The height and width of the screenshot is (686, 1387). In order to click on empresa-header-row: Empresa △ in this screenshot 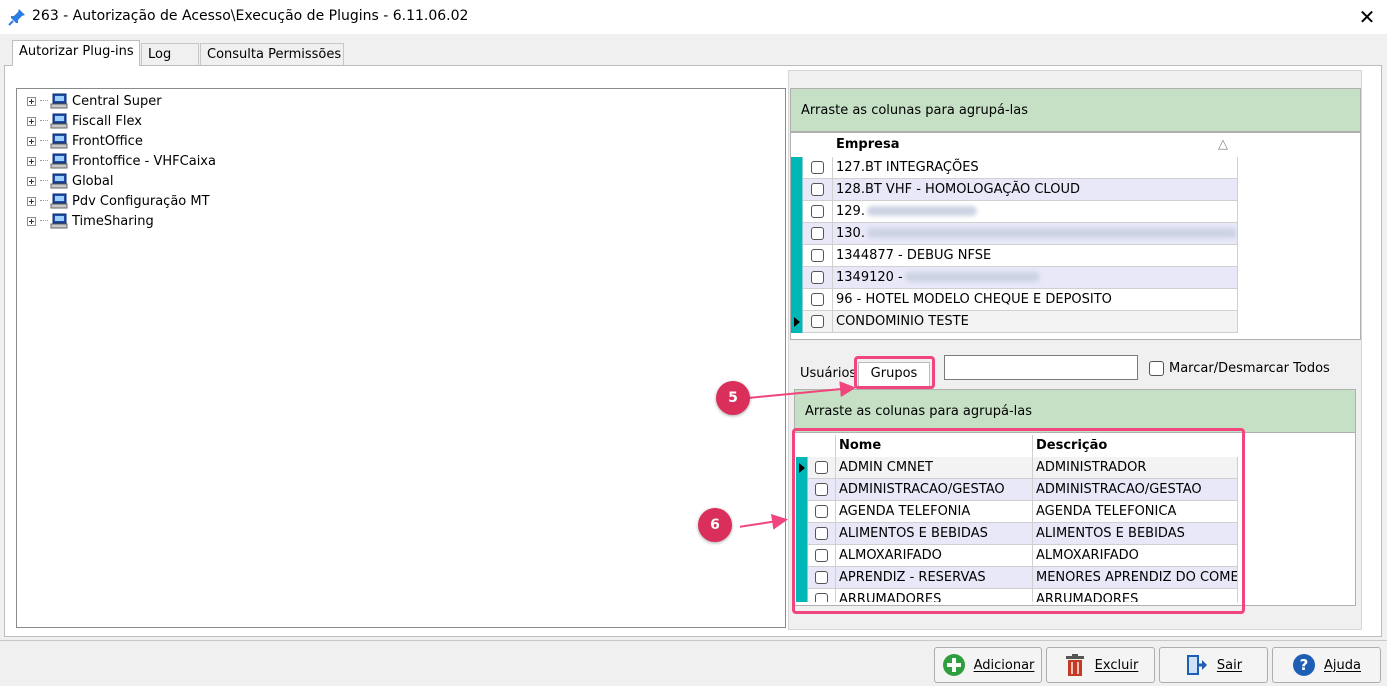, I will do `click(1014, 145)`.